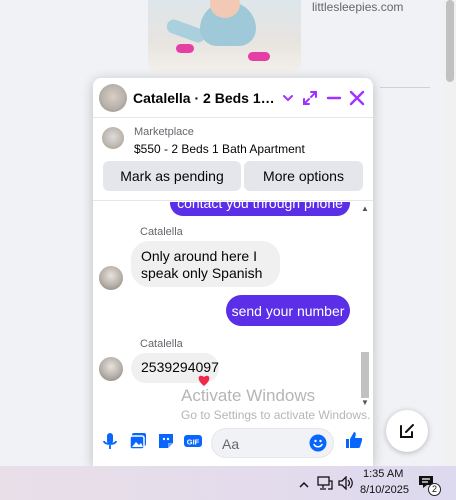 The image size is (456, 500). Describe the element at coordinates (365, 375) in the screenshot. I see `scrollbar-thumb` at that location.